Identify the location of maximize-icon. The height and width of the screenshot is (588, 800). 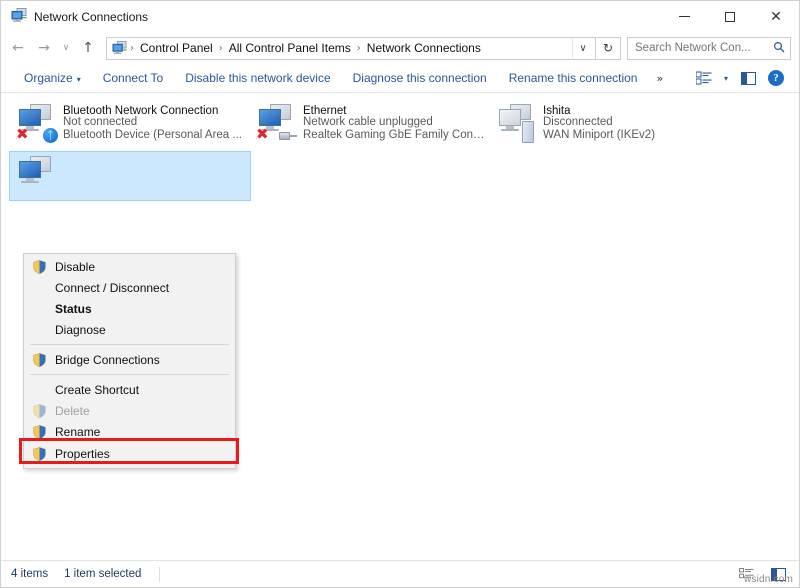
(730, 16).